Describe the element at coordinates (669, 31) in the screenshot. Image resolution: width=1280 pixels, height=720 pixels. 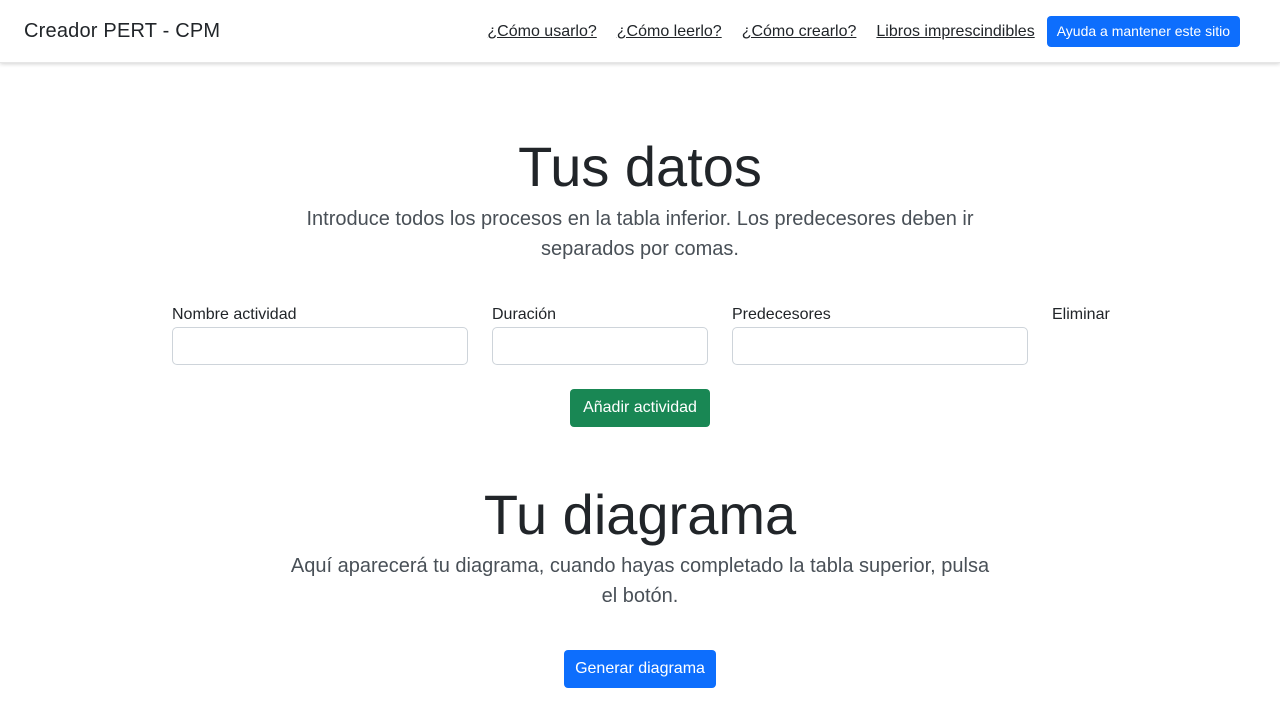
I see `nav-link-how-to-read: ¿Cómo leerlo?` at that location.